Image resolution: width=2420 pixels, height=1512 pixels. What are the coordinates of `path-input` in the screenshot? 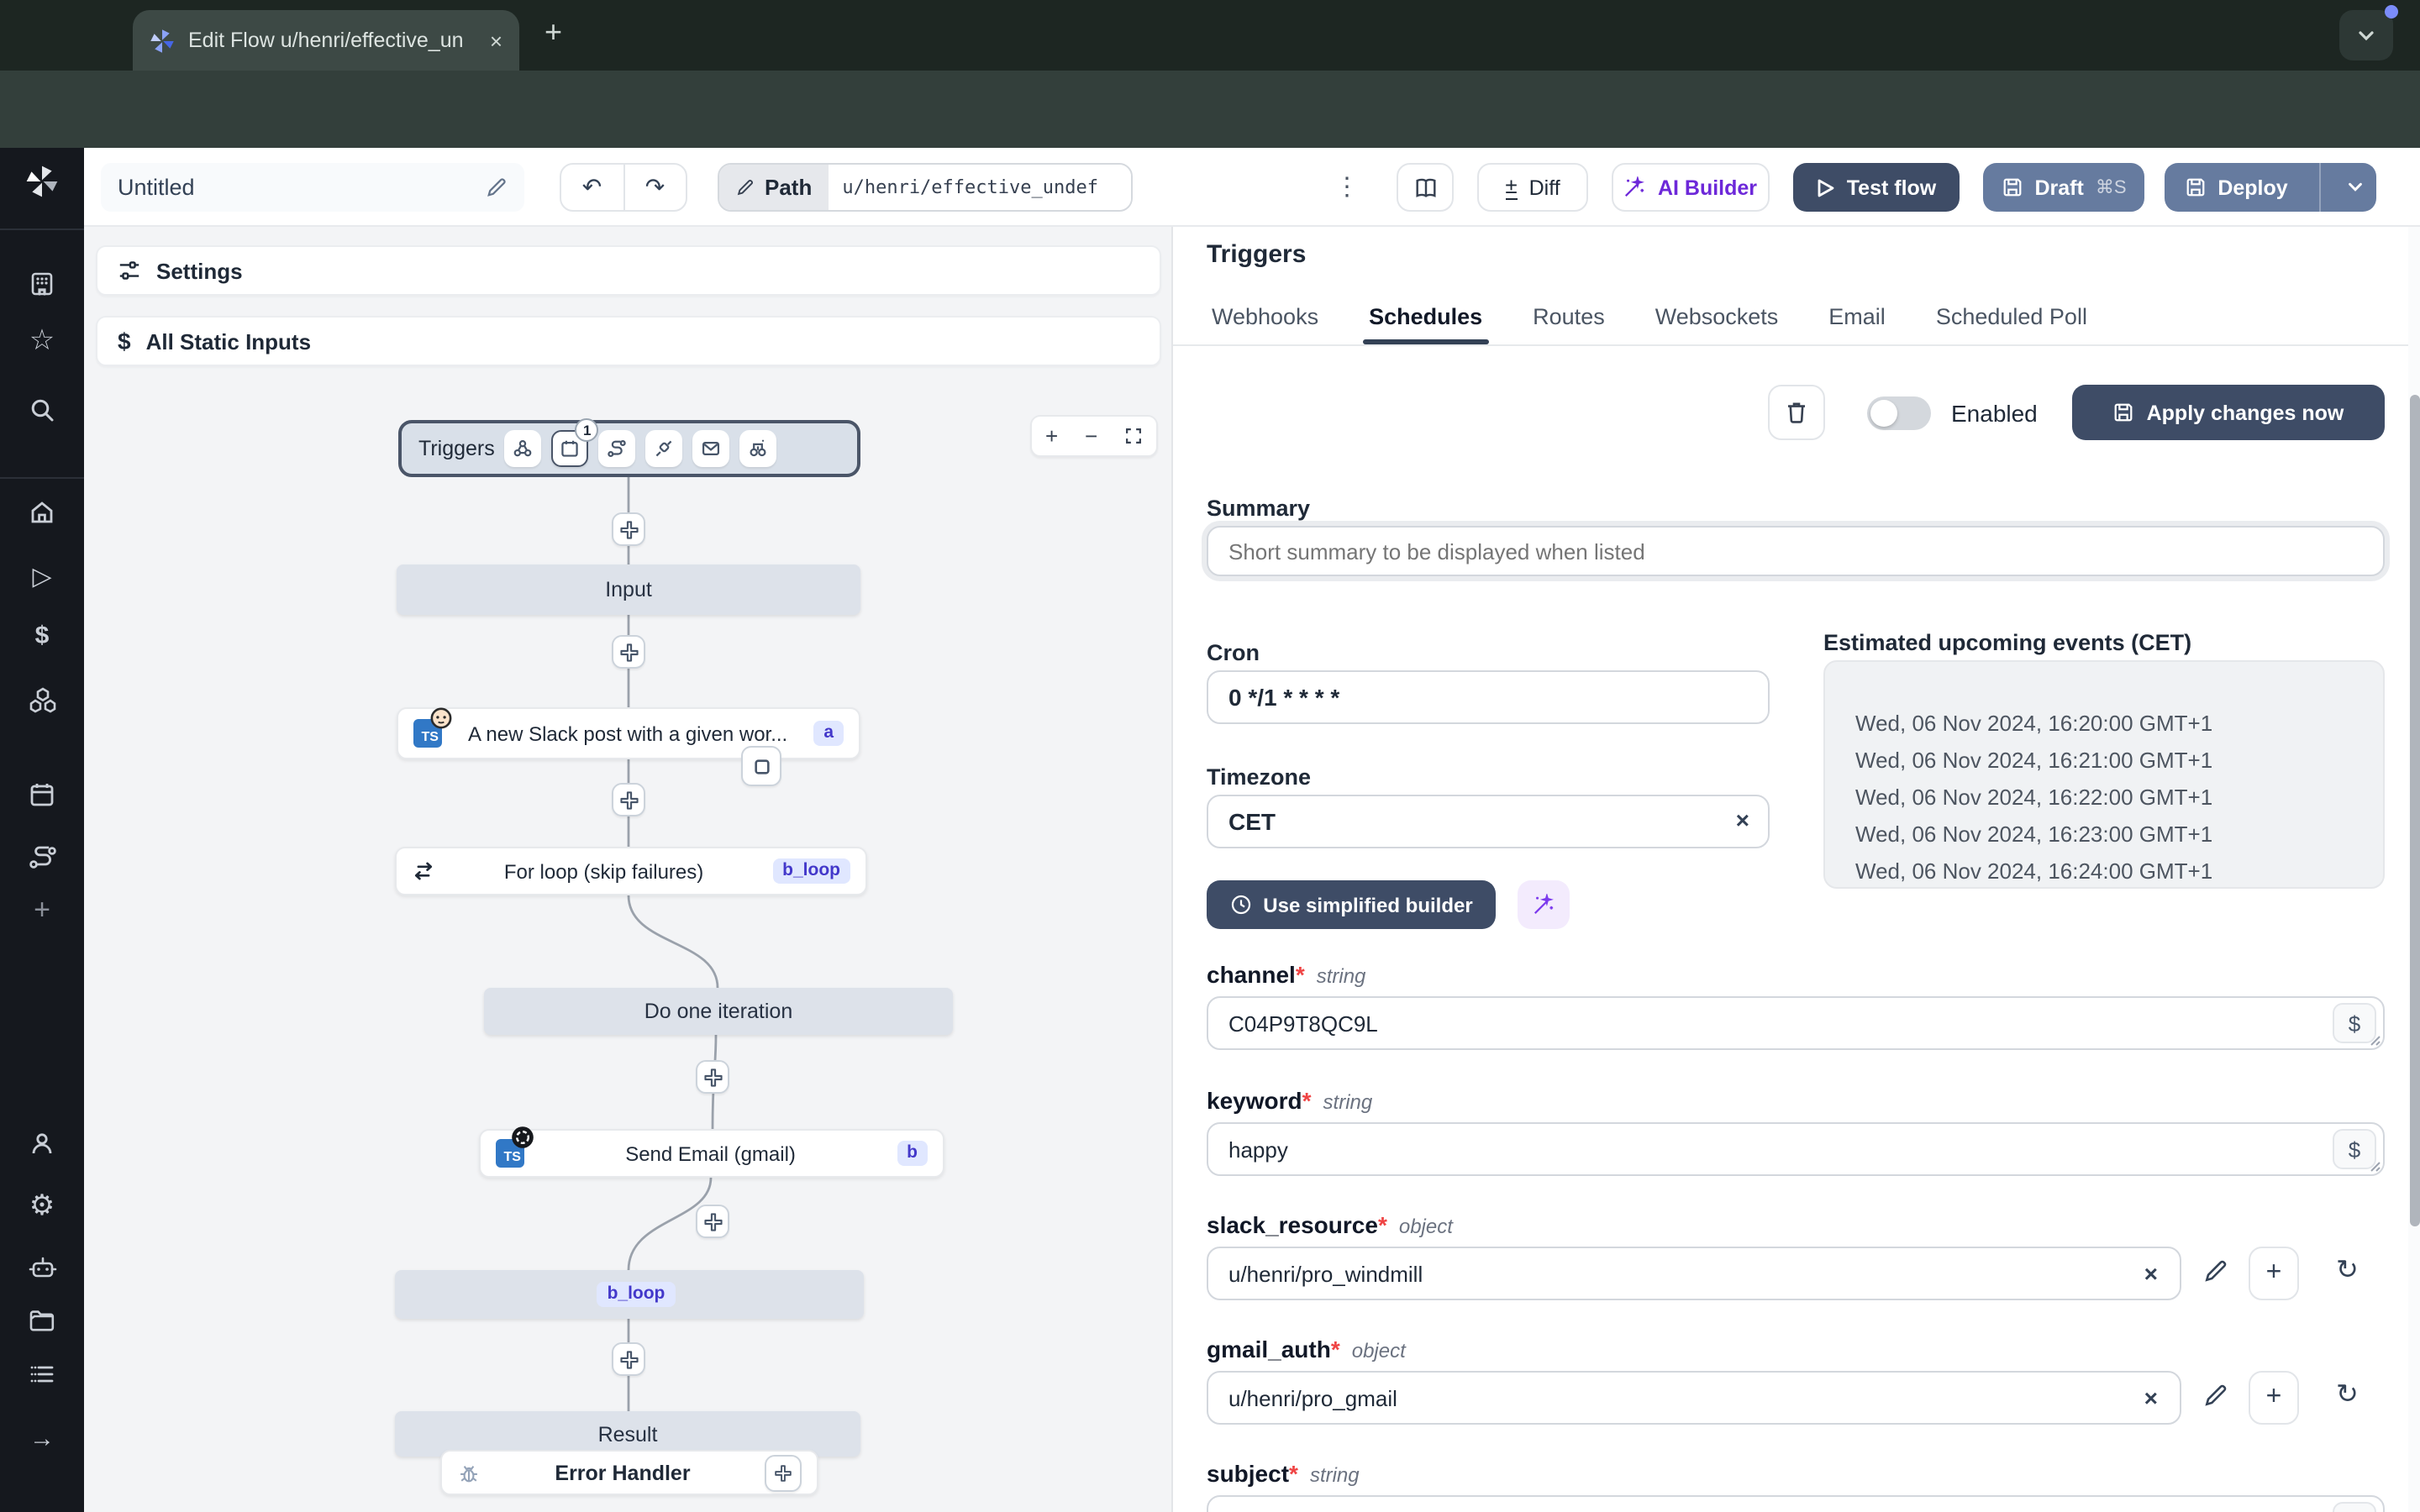 It's located at (981, 187).